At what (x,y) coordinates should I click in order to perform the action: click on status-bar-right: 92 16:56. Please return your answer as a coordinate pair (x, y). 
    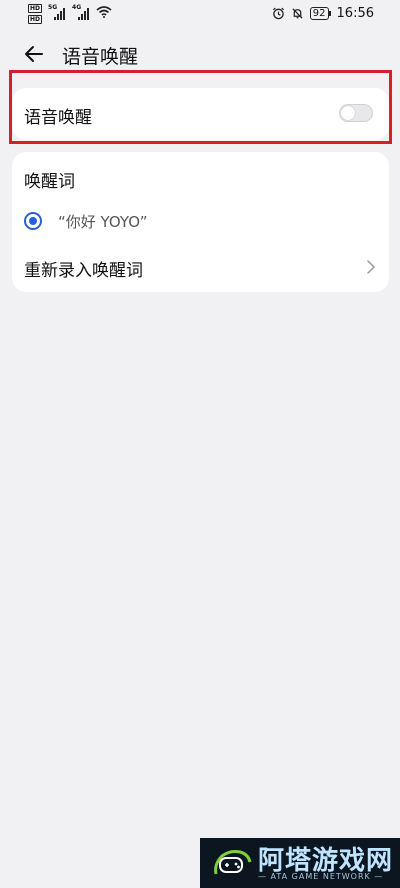
    Looking at the image, I should click on (323, 13).